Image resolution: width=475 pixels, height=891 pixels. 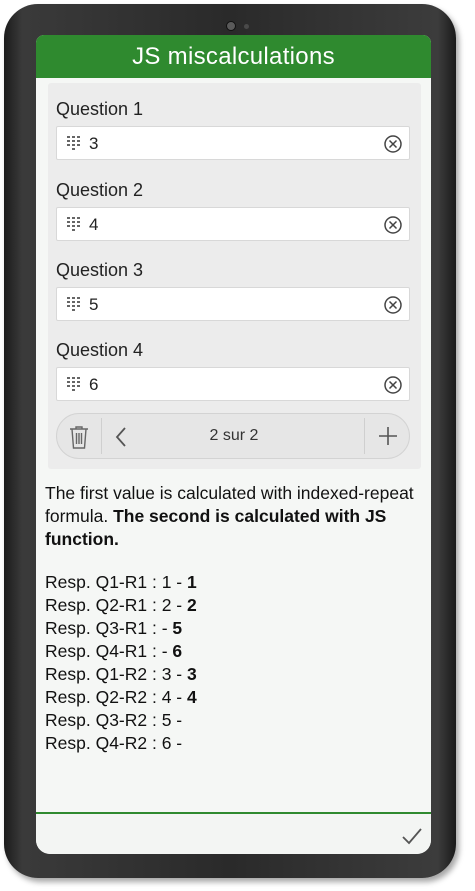 I want to click on repeat-navigation: 2 sur 2, so click(x=233, y=436).